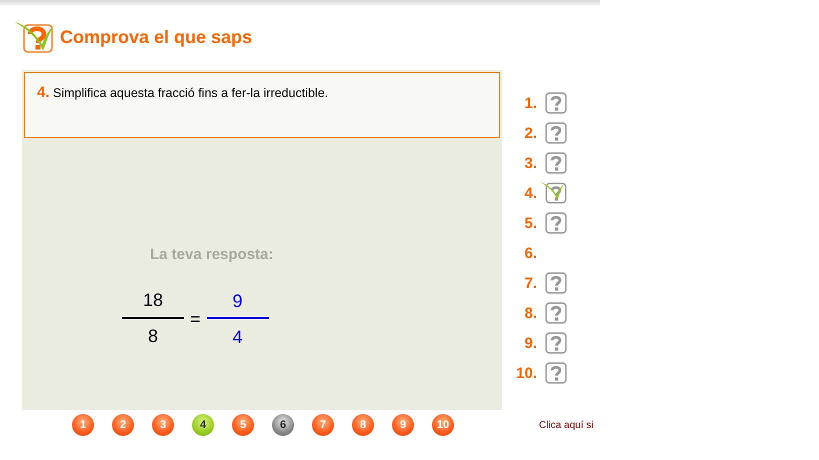  I want to click on question-button: 2, so click(123, 425).